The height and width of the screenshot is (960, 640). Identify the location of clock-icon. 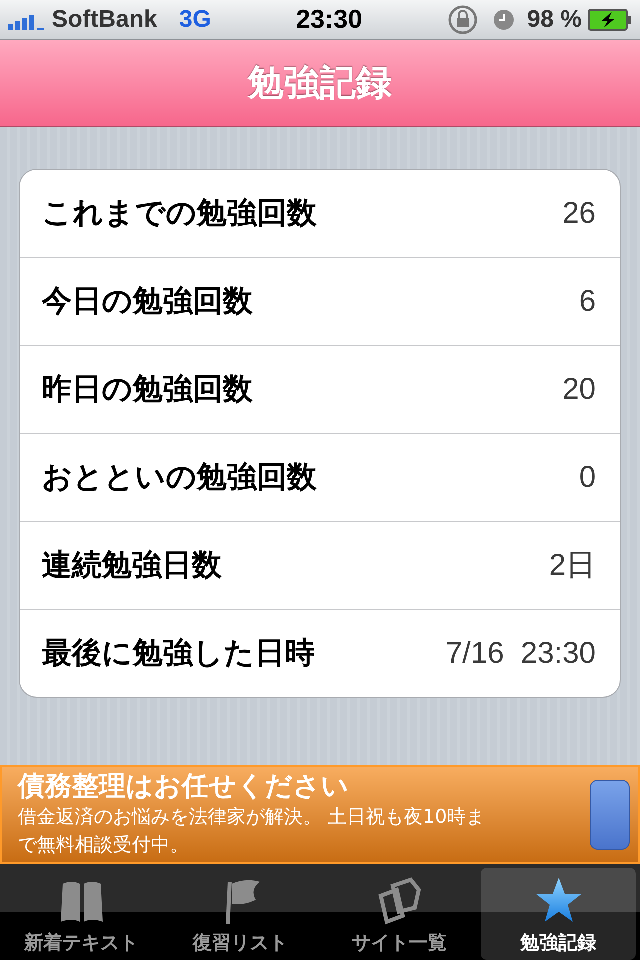
(504, 19).